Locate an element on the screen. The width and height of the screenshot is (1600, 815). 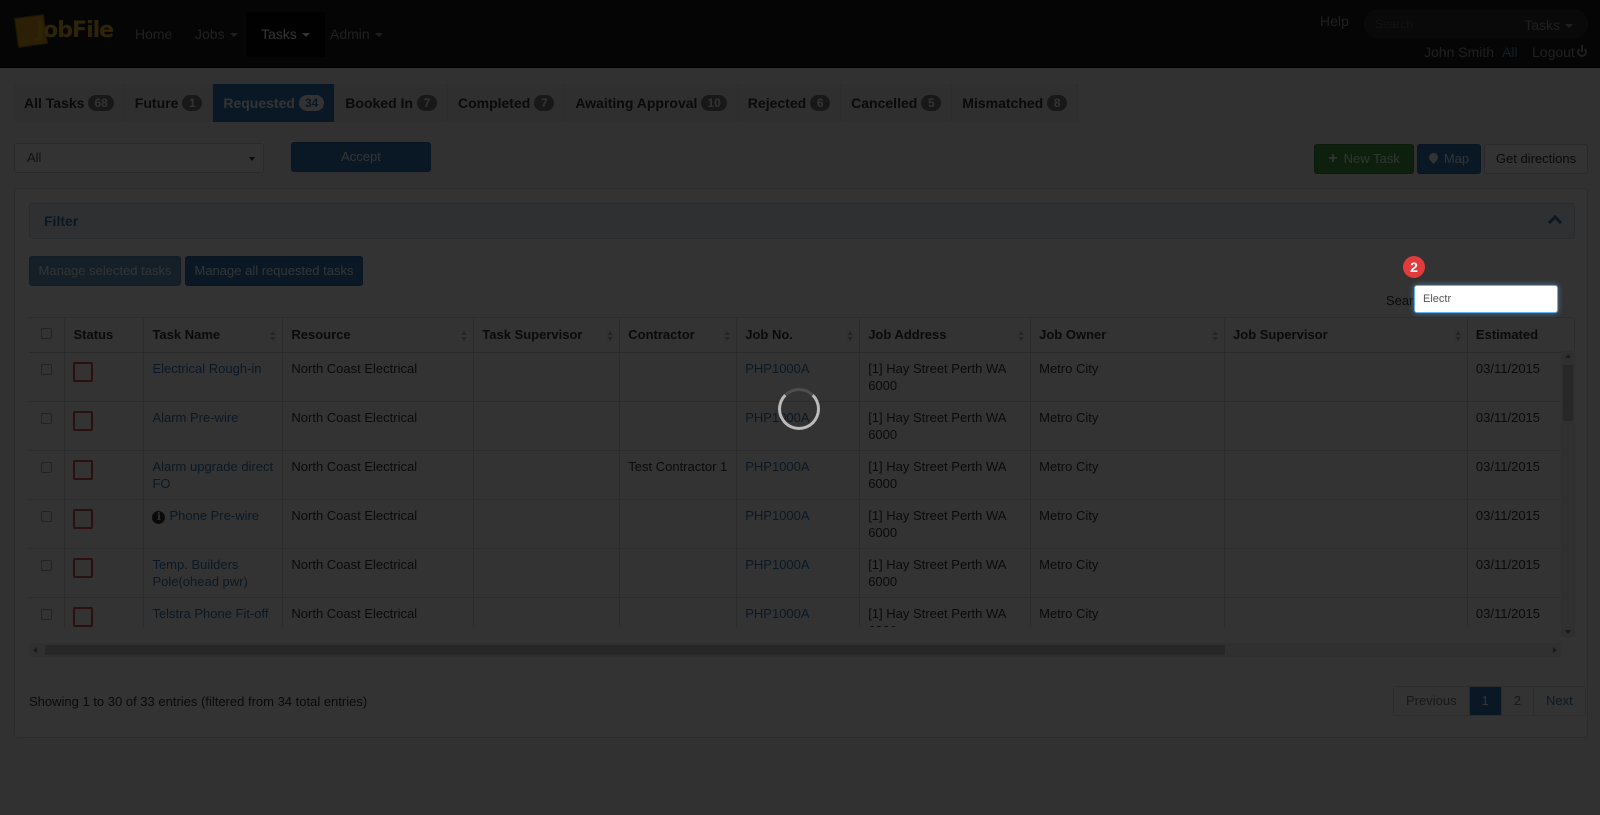
tab-awaiting-approval: Awaiting Approval 10 is located at coordinates (651, 103).